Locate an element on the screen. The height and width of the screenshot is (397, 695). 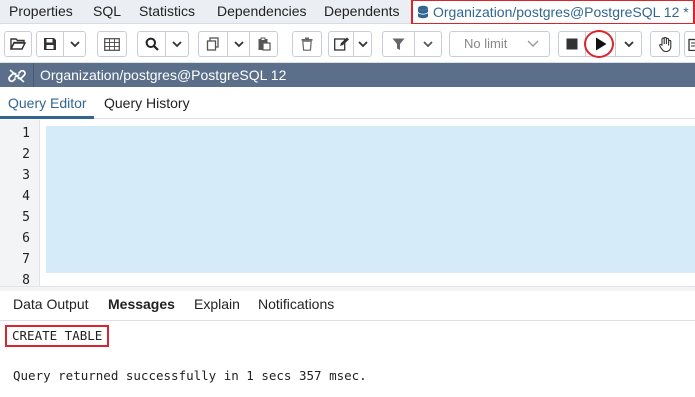
editor-tabs: Query Editor Query History is located at coordinates (347, 103).